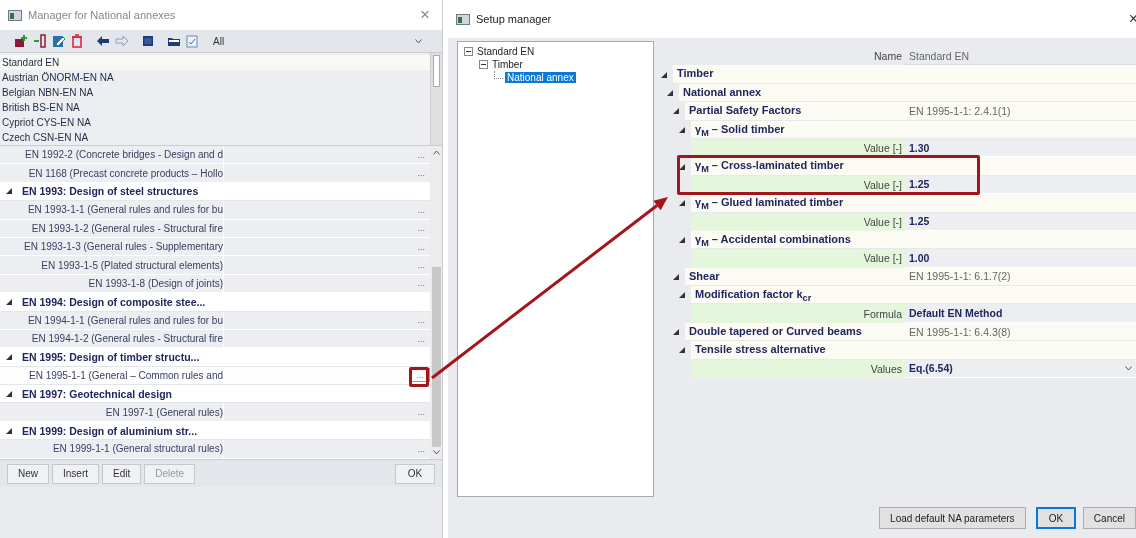  I want to click on tree-node: Timber, so click(507, 64).